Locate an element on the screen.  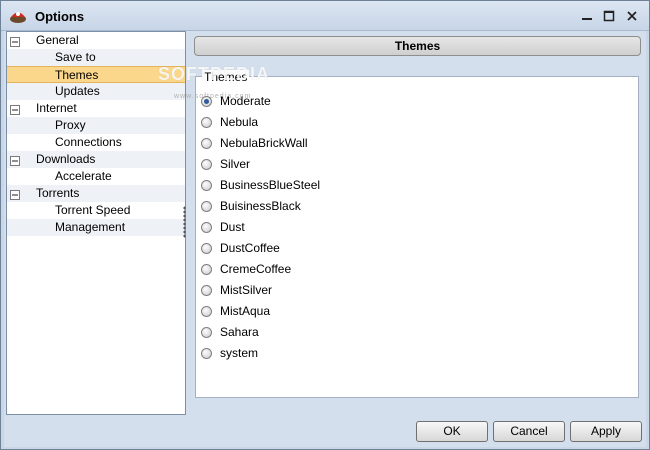
tree-item-updates: Updates is located at coordinates (96, 91).